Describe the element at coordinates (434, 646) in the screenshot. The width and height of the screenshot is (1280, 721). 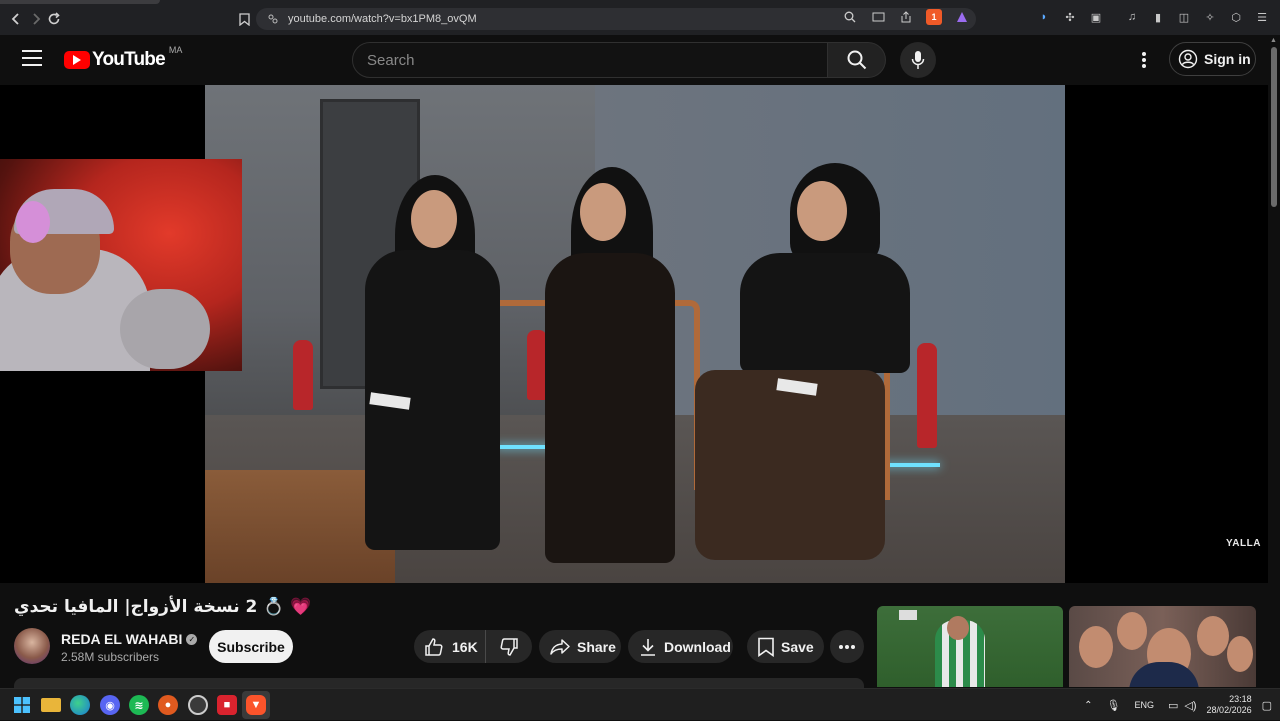
I see `thumbs-up-icon` at that location.